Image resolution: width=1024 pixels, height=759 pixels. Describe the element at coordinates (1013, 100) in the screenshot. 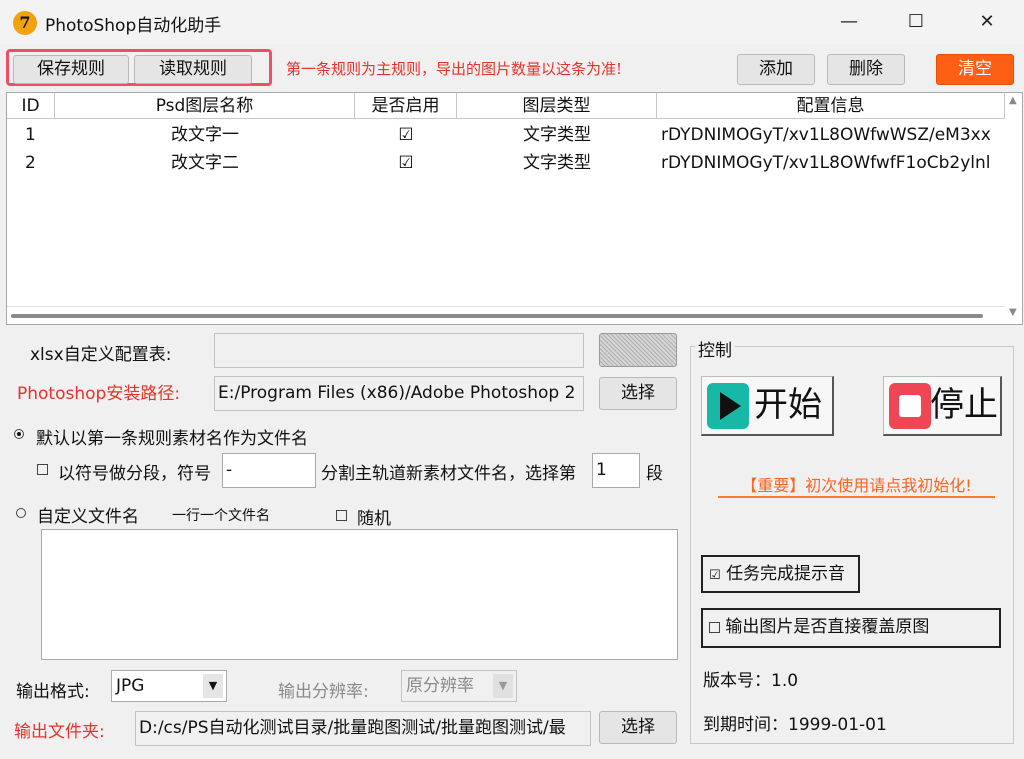

I see `scroll-up-icon: ▲` at that location.